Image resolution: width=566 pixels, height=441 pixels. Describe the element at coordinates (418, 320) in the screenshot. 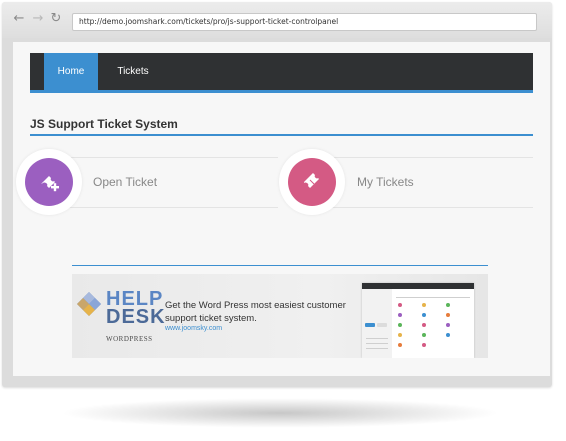

I see `banner-preview-image` at that location.